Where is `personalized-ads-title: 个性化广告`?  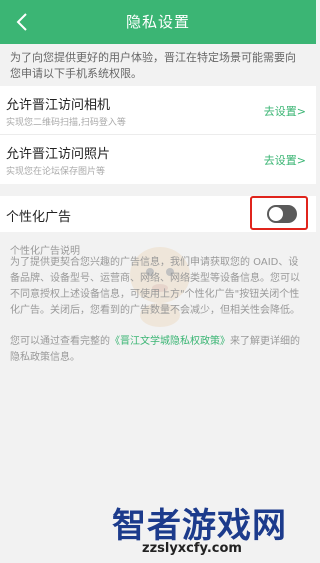 personalized-ads-title: 个性化广告 is located at coordinates (39, 217).